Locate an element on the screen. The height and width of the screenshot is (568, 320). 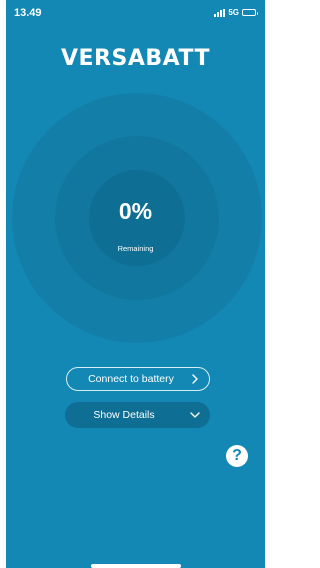
home-indicator is located at coordinates (136, 566).